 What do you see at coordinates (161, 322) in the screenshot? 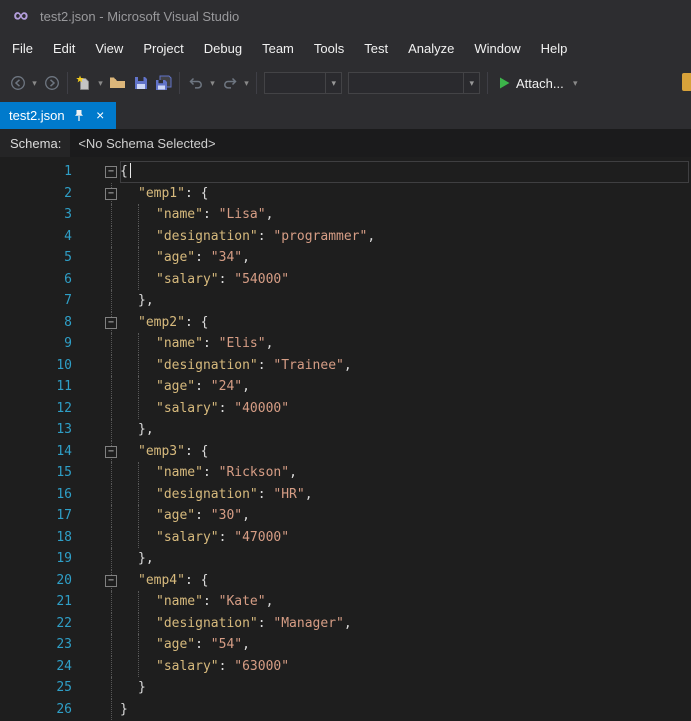
I see `code-token: "emp2"` at bounding box center [161, 322].